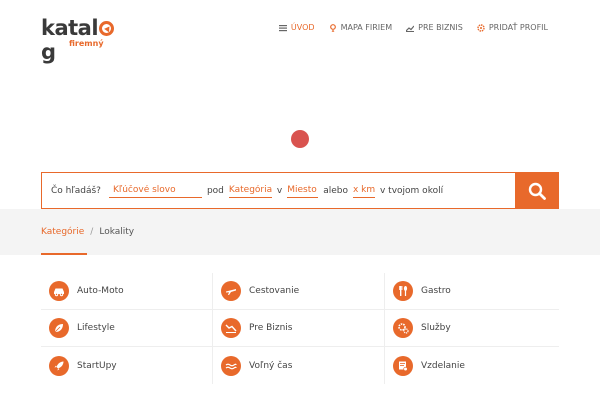  I want to click on place-input, so click(303, 190).